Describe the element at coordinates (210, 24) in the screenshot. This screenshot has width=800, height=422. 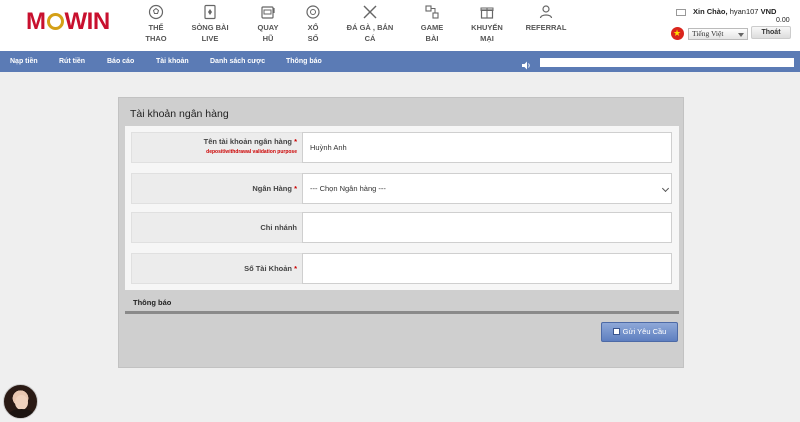
I see `nav-live-casino: SÒNG BÀI LIVE` at that location.